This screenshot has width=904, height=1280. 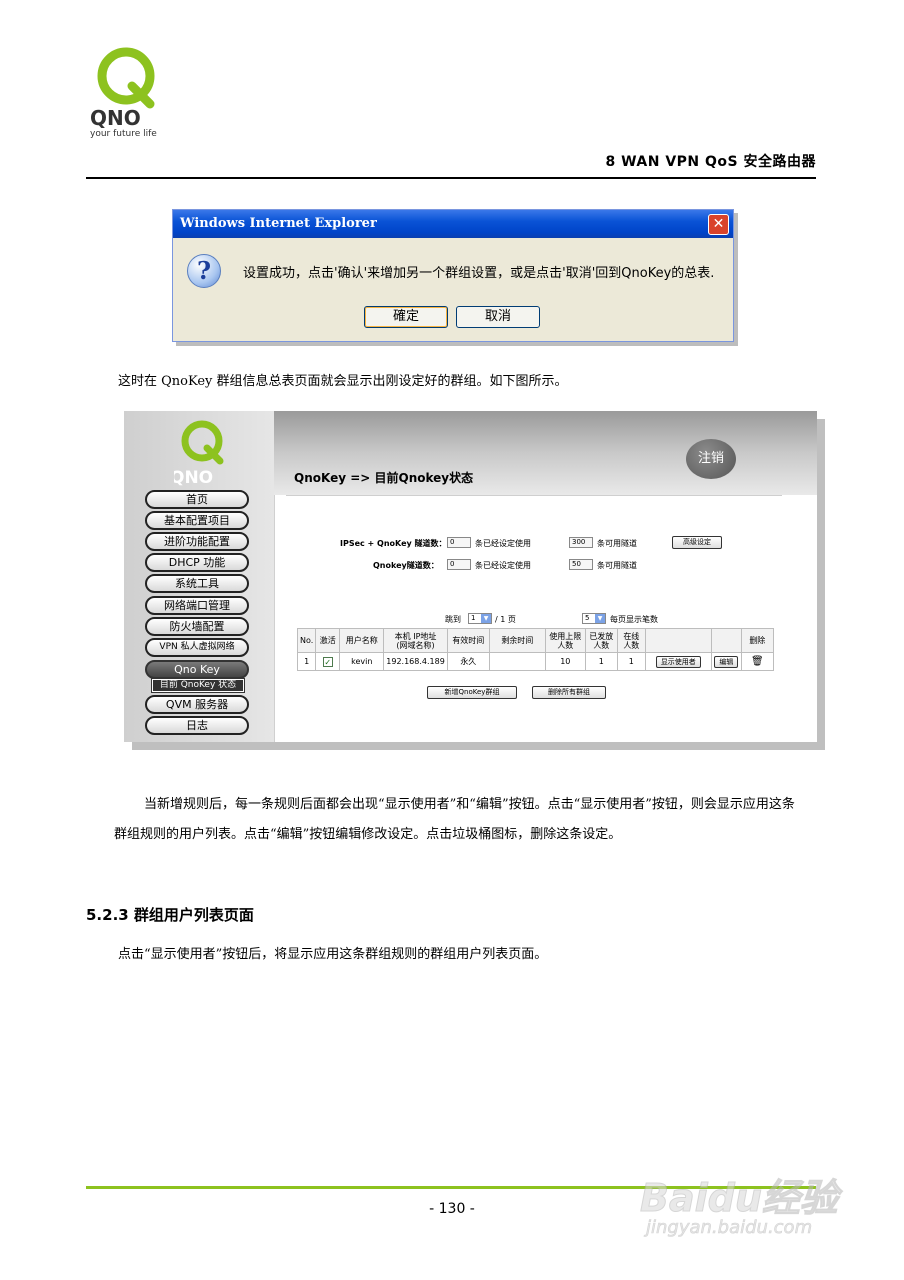 I want to click on menu-item-vpn: VPN 私人虚拟网络, so click(x=197, y=647).